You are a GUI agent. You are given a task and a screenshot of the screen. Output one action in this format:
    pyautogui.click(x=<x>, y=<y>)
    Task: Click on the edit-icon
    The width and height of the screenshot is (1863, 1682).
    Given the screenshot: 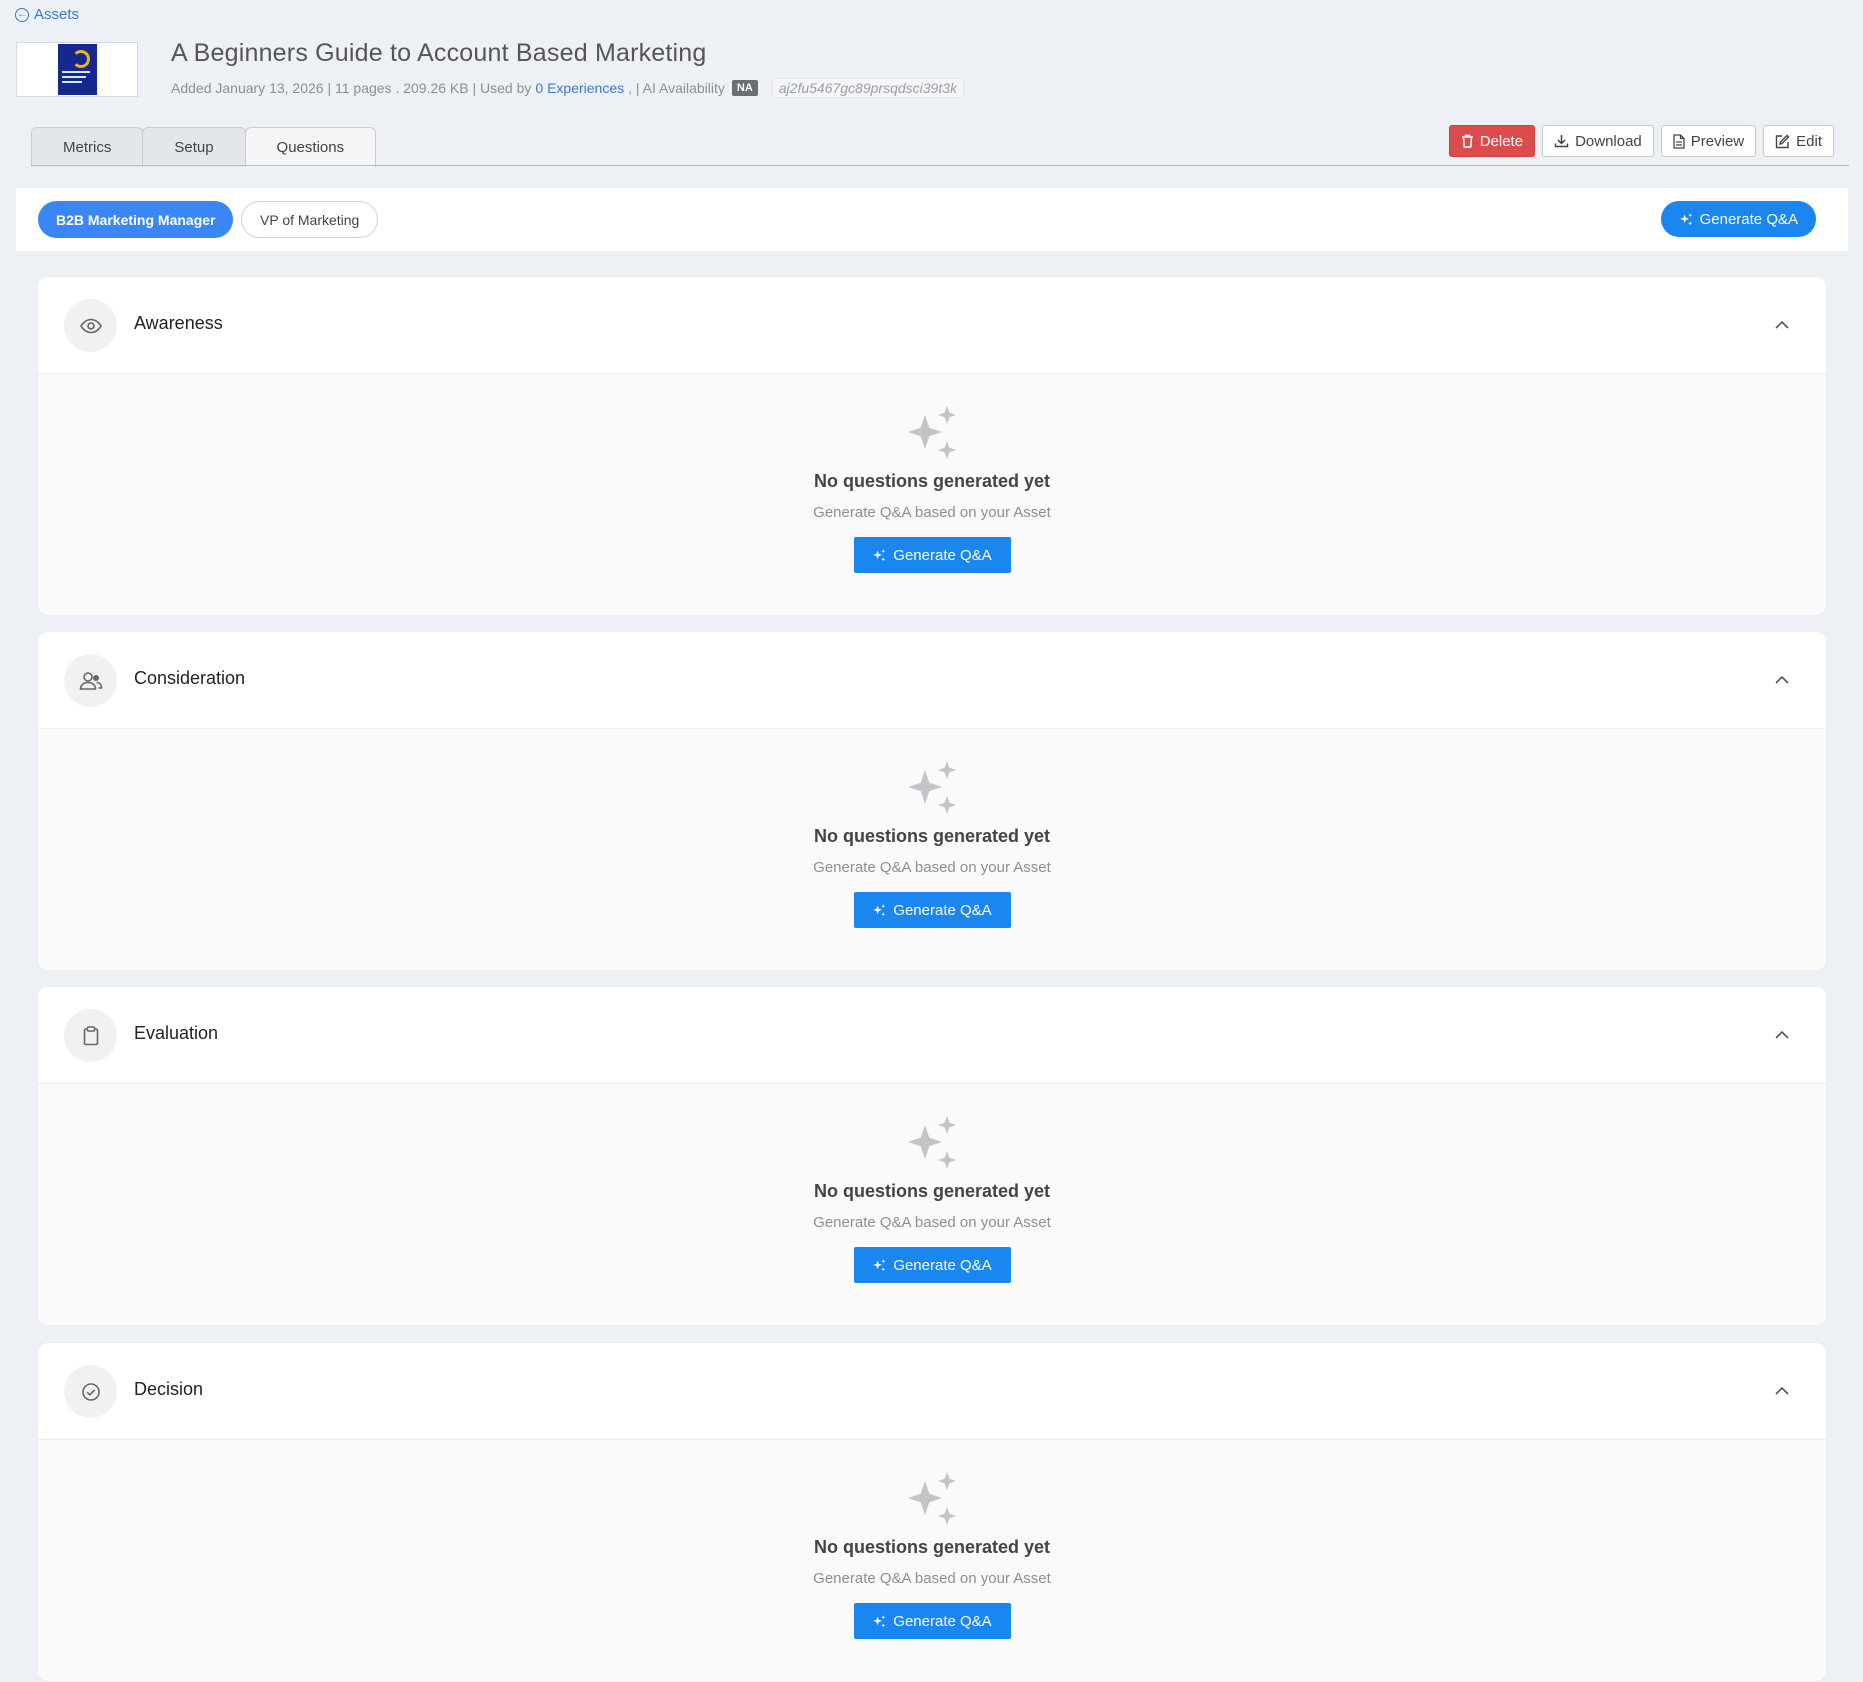 What is the action you would take?
    pyautogui.click(x=1782, y=141)
    